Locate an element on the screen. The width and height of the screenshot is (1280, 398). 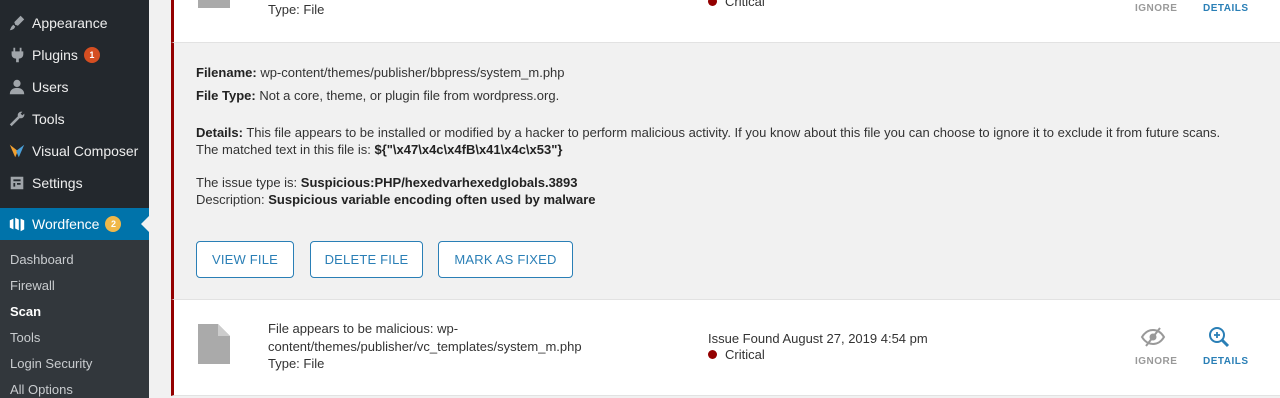
submenu-item-dashboard: Dashboard is located at coordinates (42, 259).